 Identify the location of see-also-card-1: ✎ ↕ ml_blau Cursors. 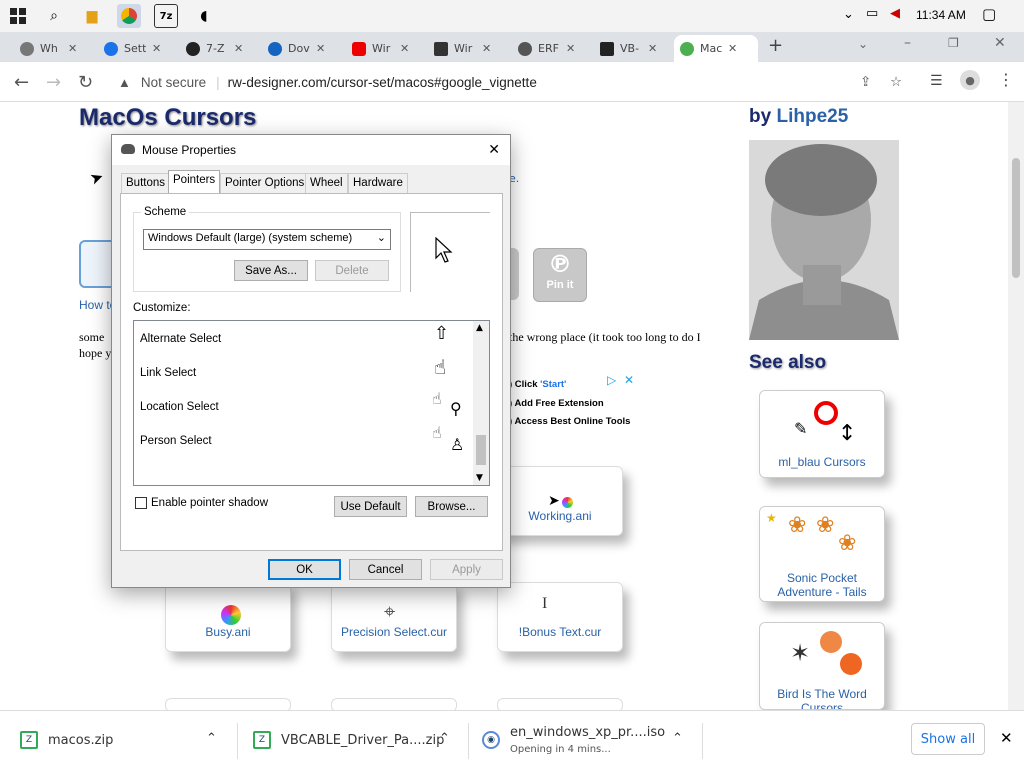
(822, 434).